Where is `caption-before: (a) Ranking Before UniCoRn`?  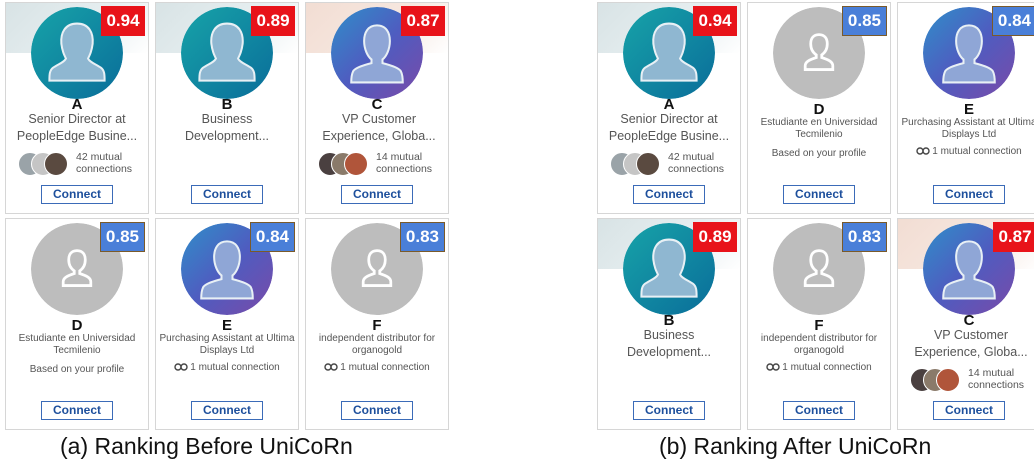
caption-before: (a) Ranking Before UniCoRn is located at coordinates (206, 446).